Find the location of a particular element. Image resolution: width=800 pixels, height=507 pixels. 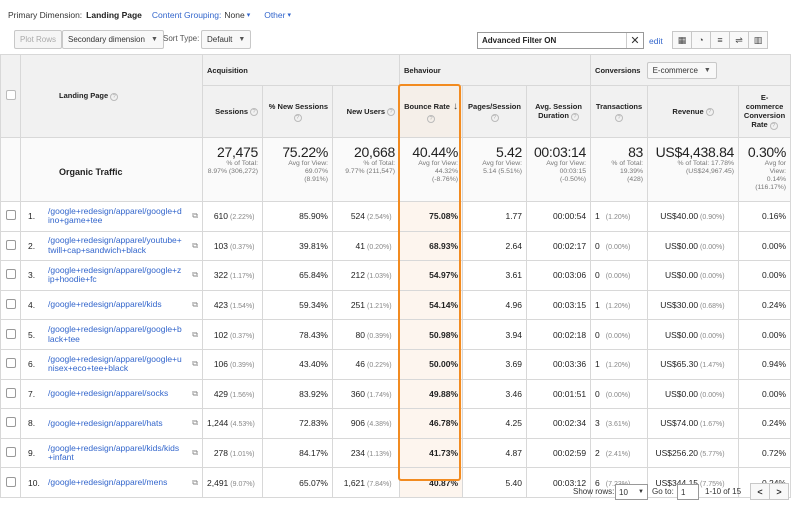

avg-session-duration-header: Avg. Session Duration? is located at coordinates (559, 111).